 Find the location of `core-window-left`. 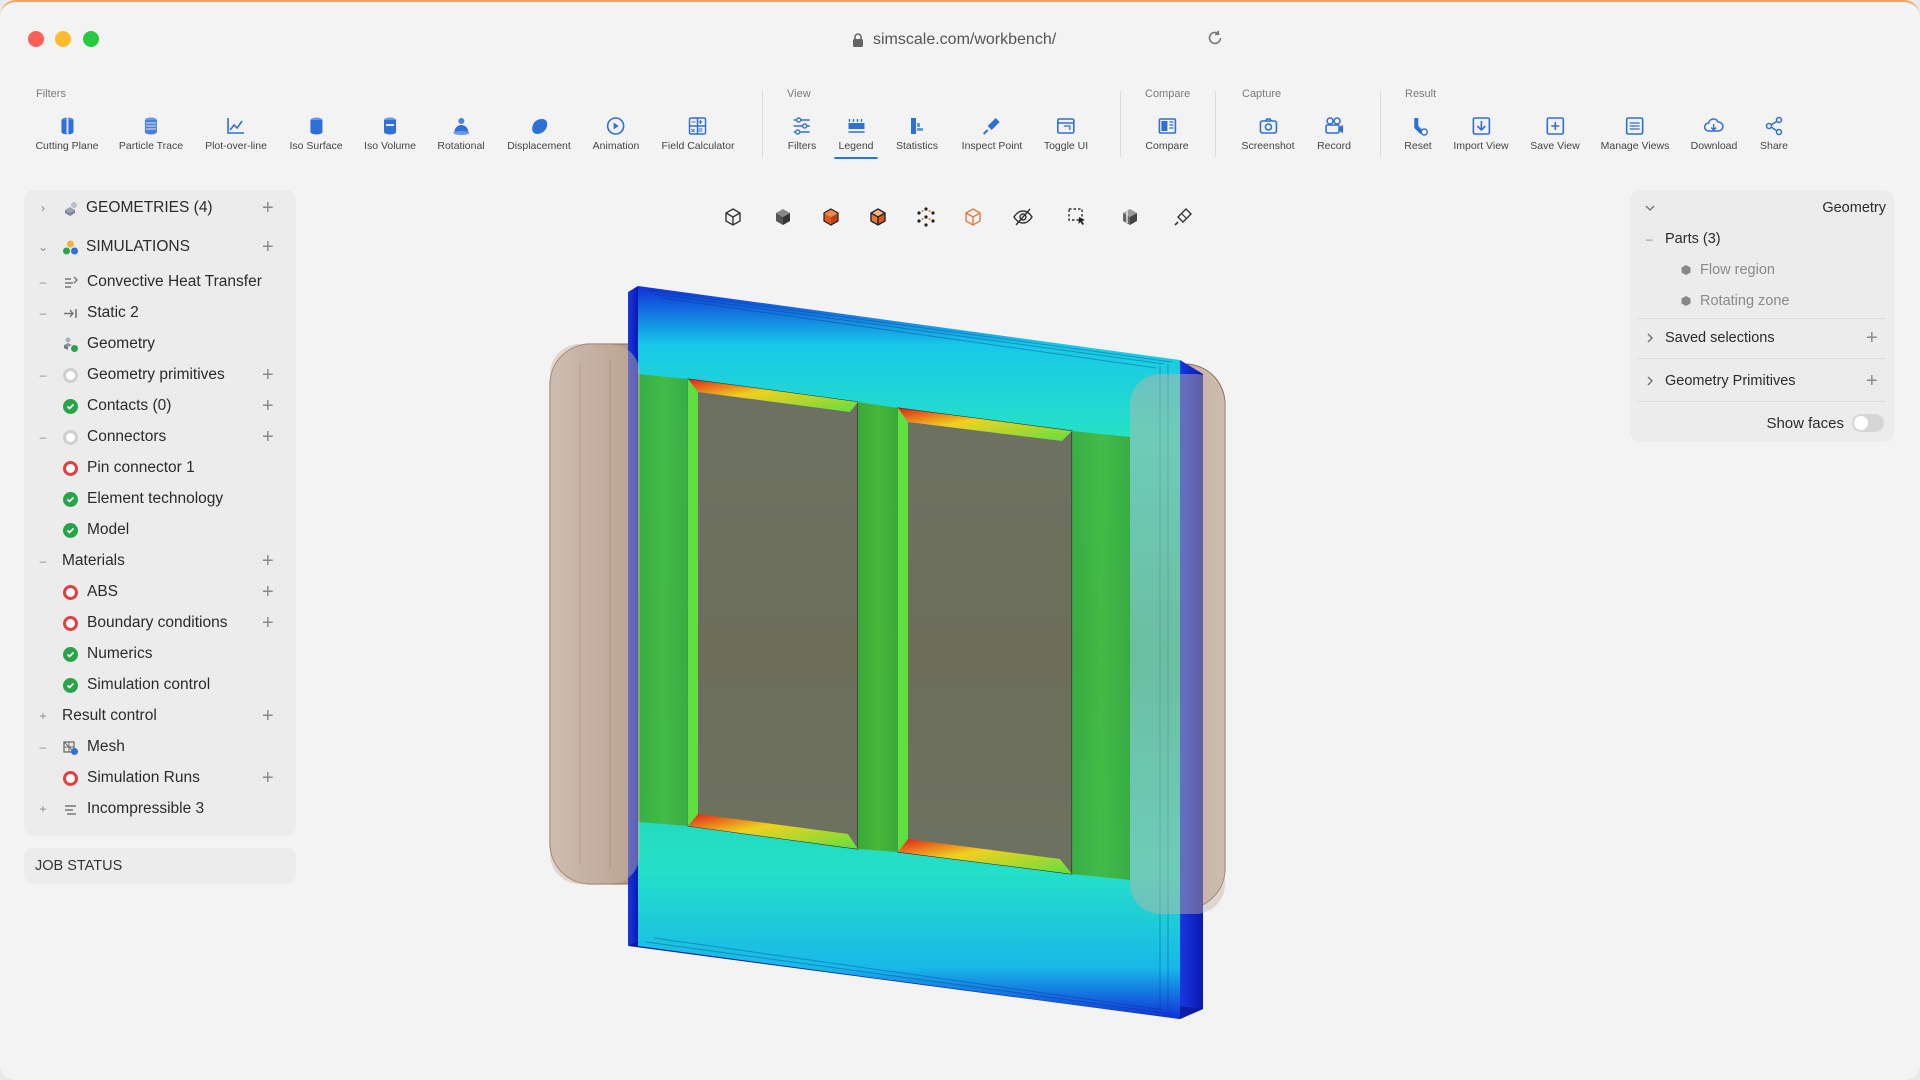

core-window-left is located at coordinates (773, 614).